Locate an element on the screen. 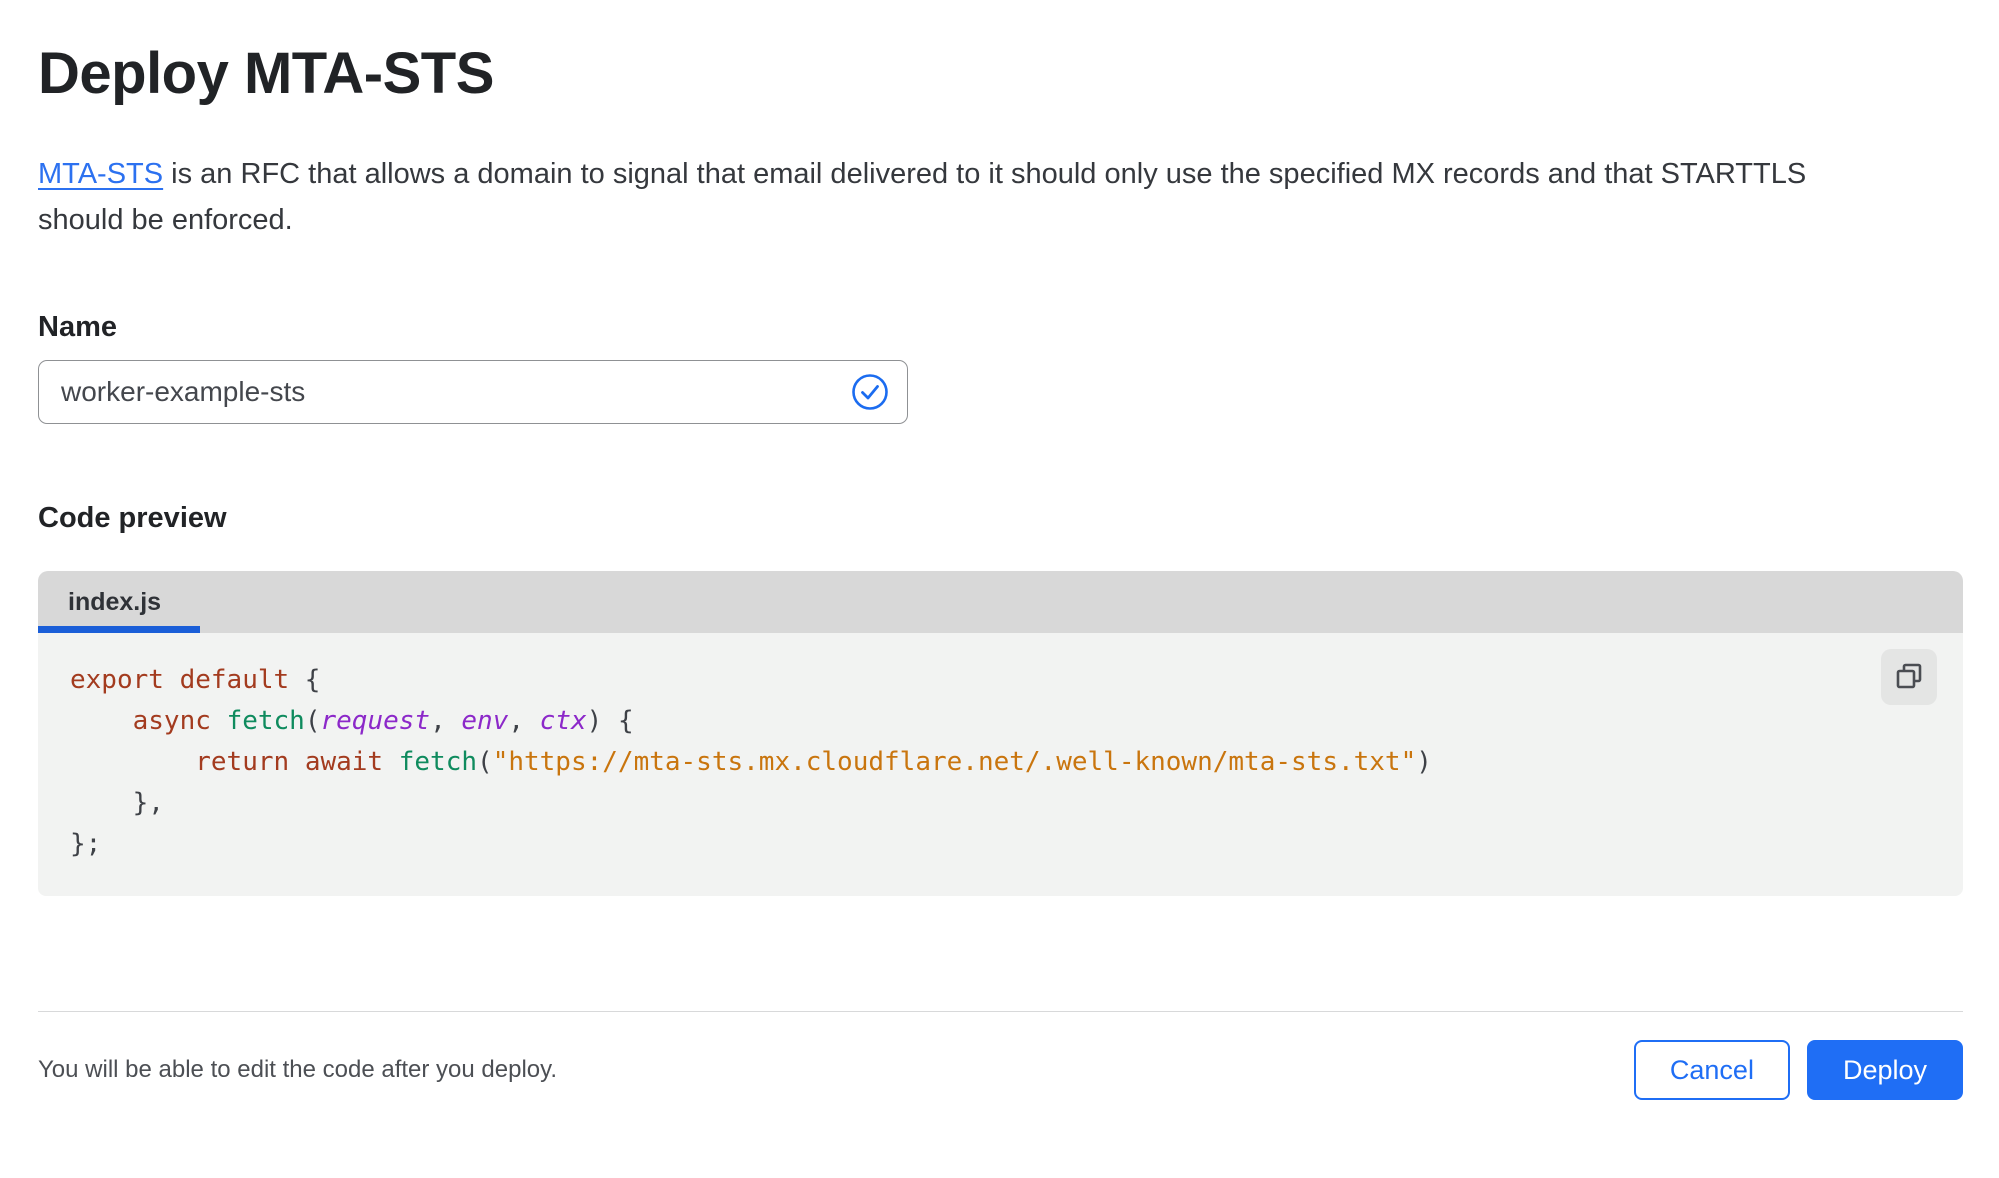 This screenshot has height=1178, width=1999. tab-index-js: index.js is located at coordinates (119, 602).